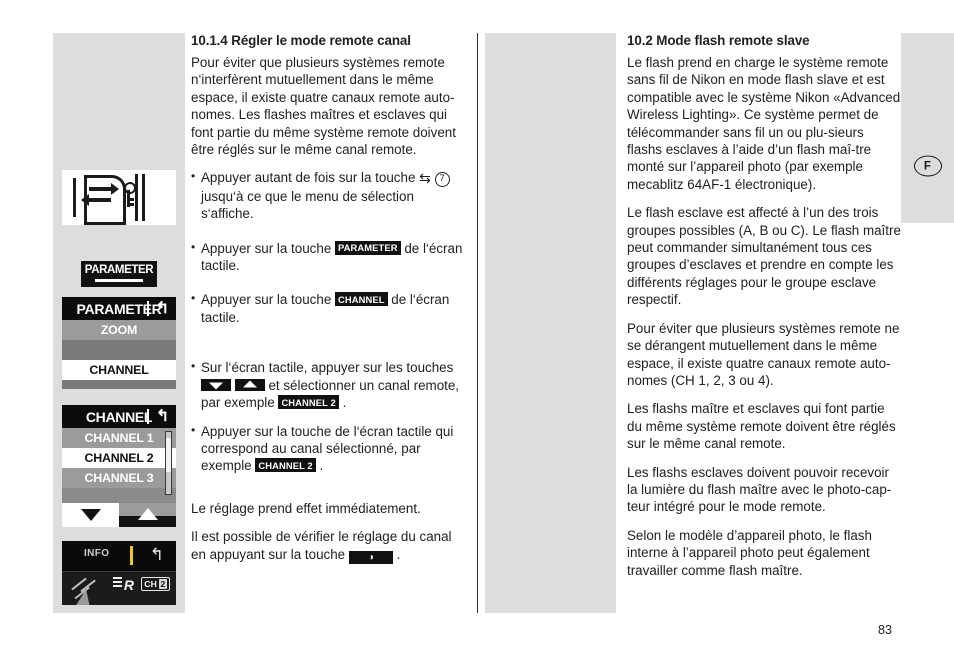 The height and width of the screenshot is (660, 954). I want to click on channel-menu-title: CHANNEL, so click(119, 416).